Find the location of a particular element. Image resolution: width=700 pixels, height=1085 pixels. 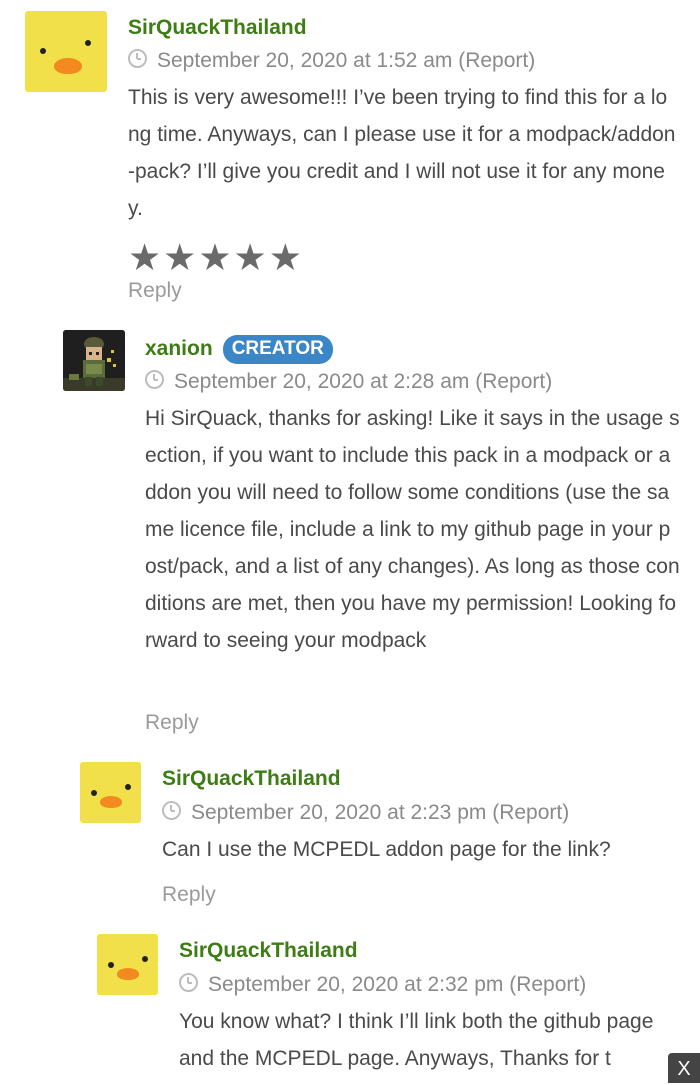

comment-date: September 20, 2020 at 1:52 am (Report) is located at coordinates (331, 61).